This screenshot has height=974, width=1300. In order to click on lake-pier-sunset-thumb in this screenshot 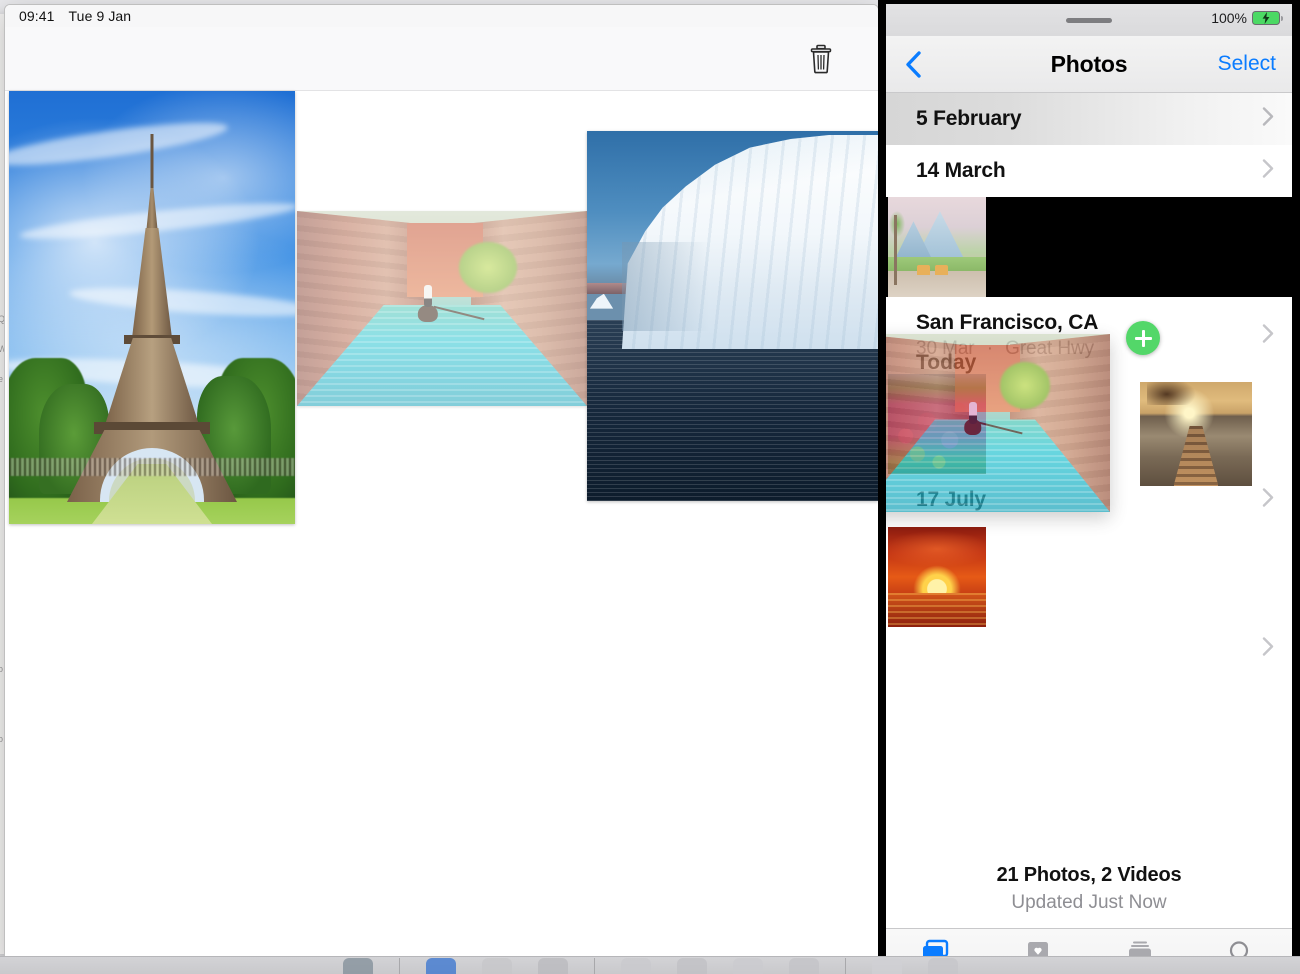, I will do `click(1196, 434)`.